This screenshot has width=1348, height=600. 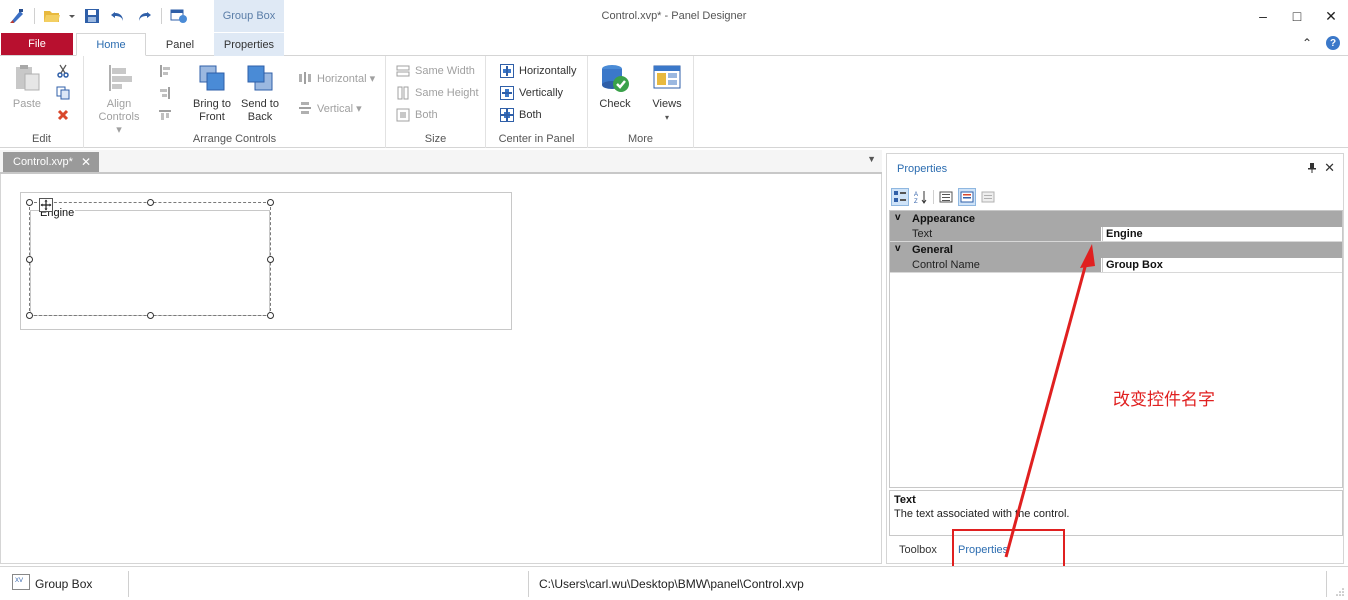 I want to click on window-controls: – □ ✕, so click(x=1297, y=16).